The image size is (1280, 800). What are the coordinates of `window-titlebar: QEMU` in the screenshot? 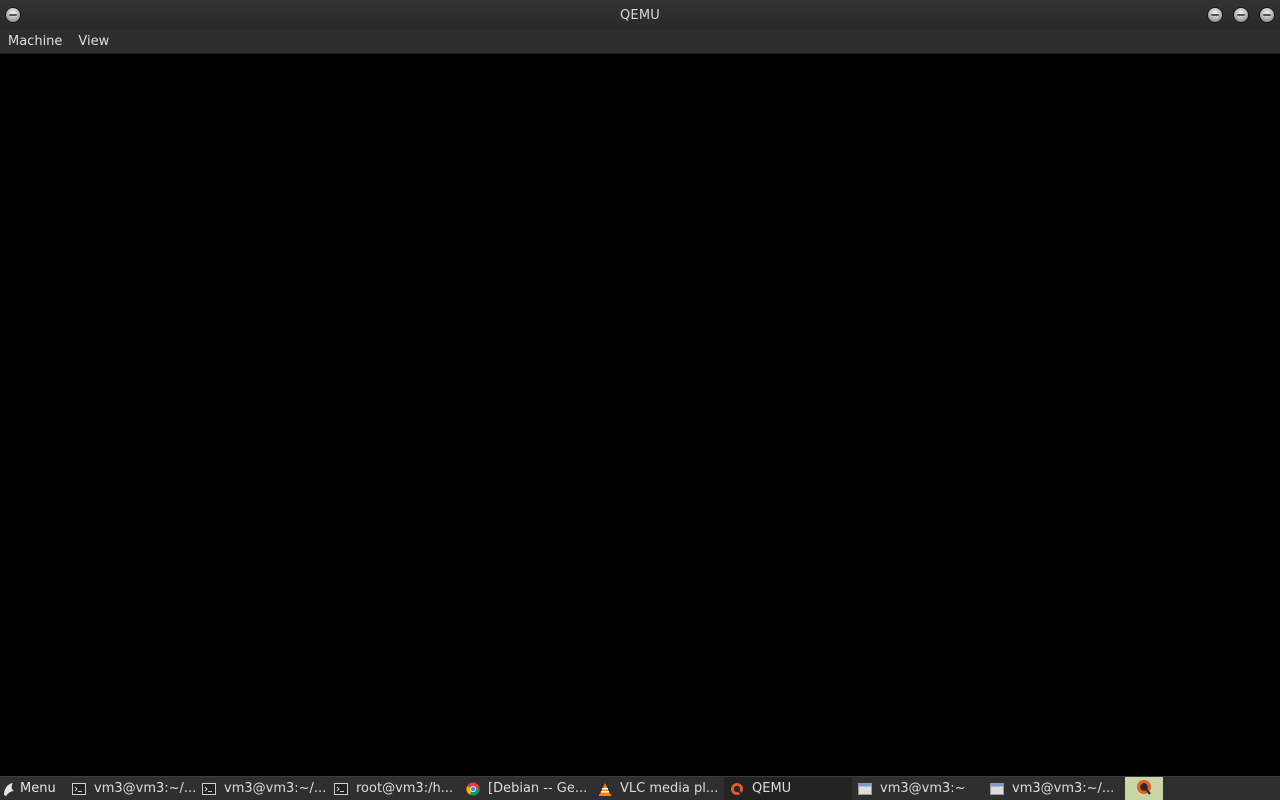 It's located at (640, 15).